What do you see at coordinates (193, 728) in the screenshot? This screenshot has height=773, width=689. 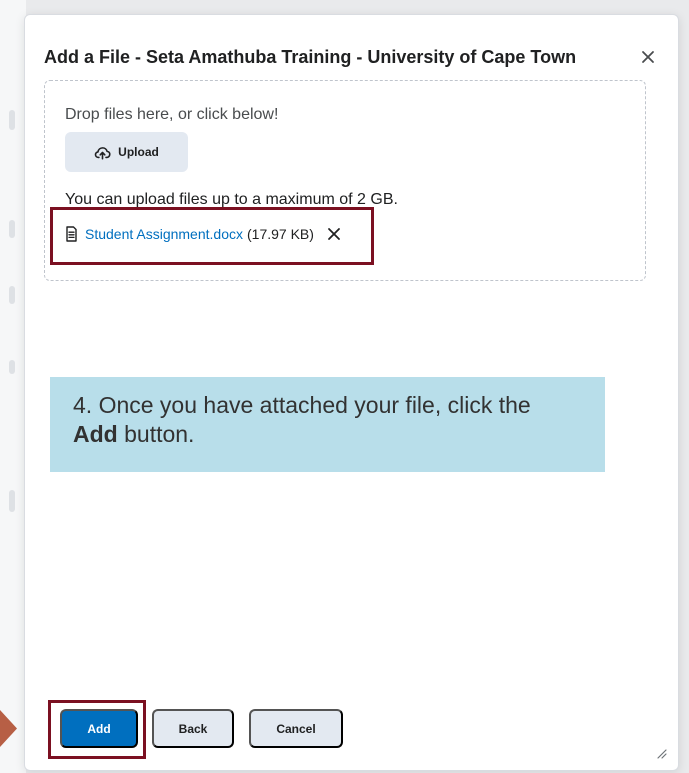 I see `back-button: Back` at bounding box center [193, 728].